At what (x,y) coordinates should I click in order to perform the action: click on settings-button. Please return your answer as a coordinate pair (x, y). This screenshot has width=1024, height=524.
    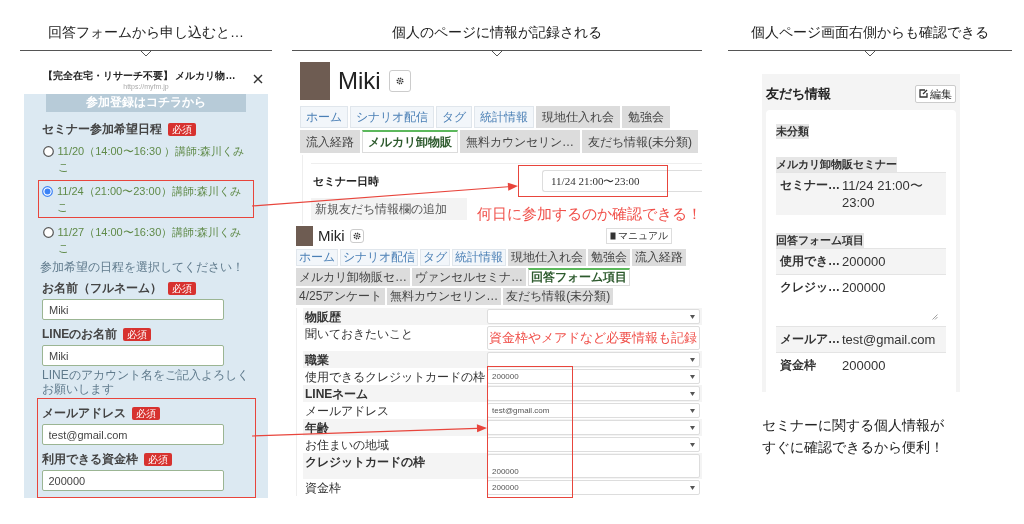
    Looking at the image, I should click on (356, 236).